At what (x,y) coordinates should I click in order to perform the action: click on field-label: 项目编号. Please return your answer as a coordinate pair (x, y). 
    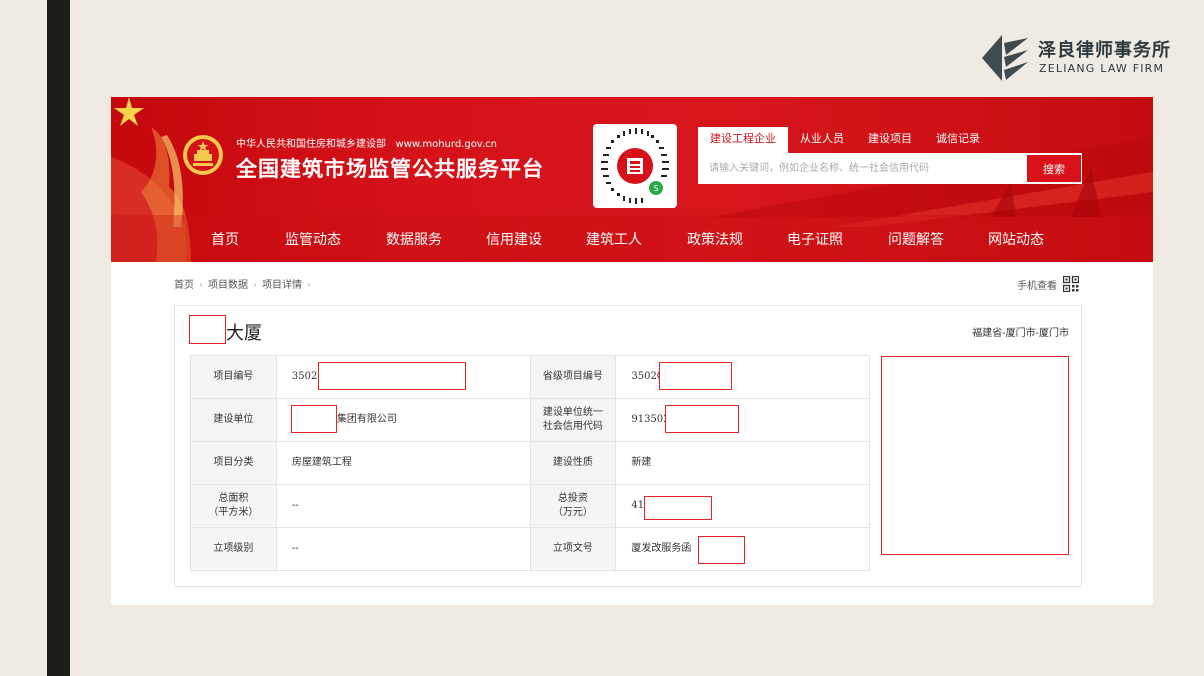
    Looking at the image, I should click on (233, 377).